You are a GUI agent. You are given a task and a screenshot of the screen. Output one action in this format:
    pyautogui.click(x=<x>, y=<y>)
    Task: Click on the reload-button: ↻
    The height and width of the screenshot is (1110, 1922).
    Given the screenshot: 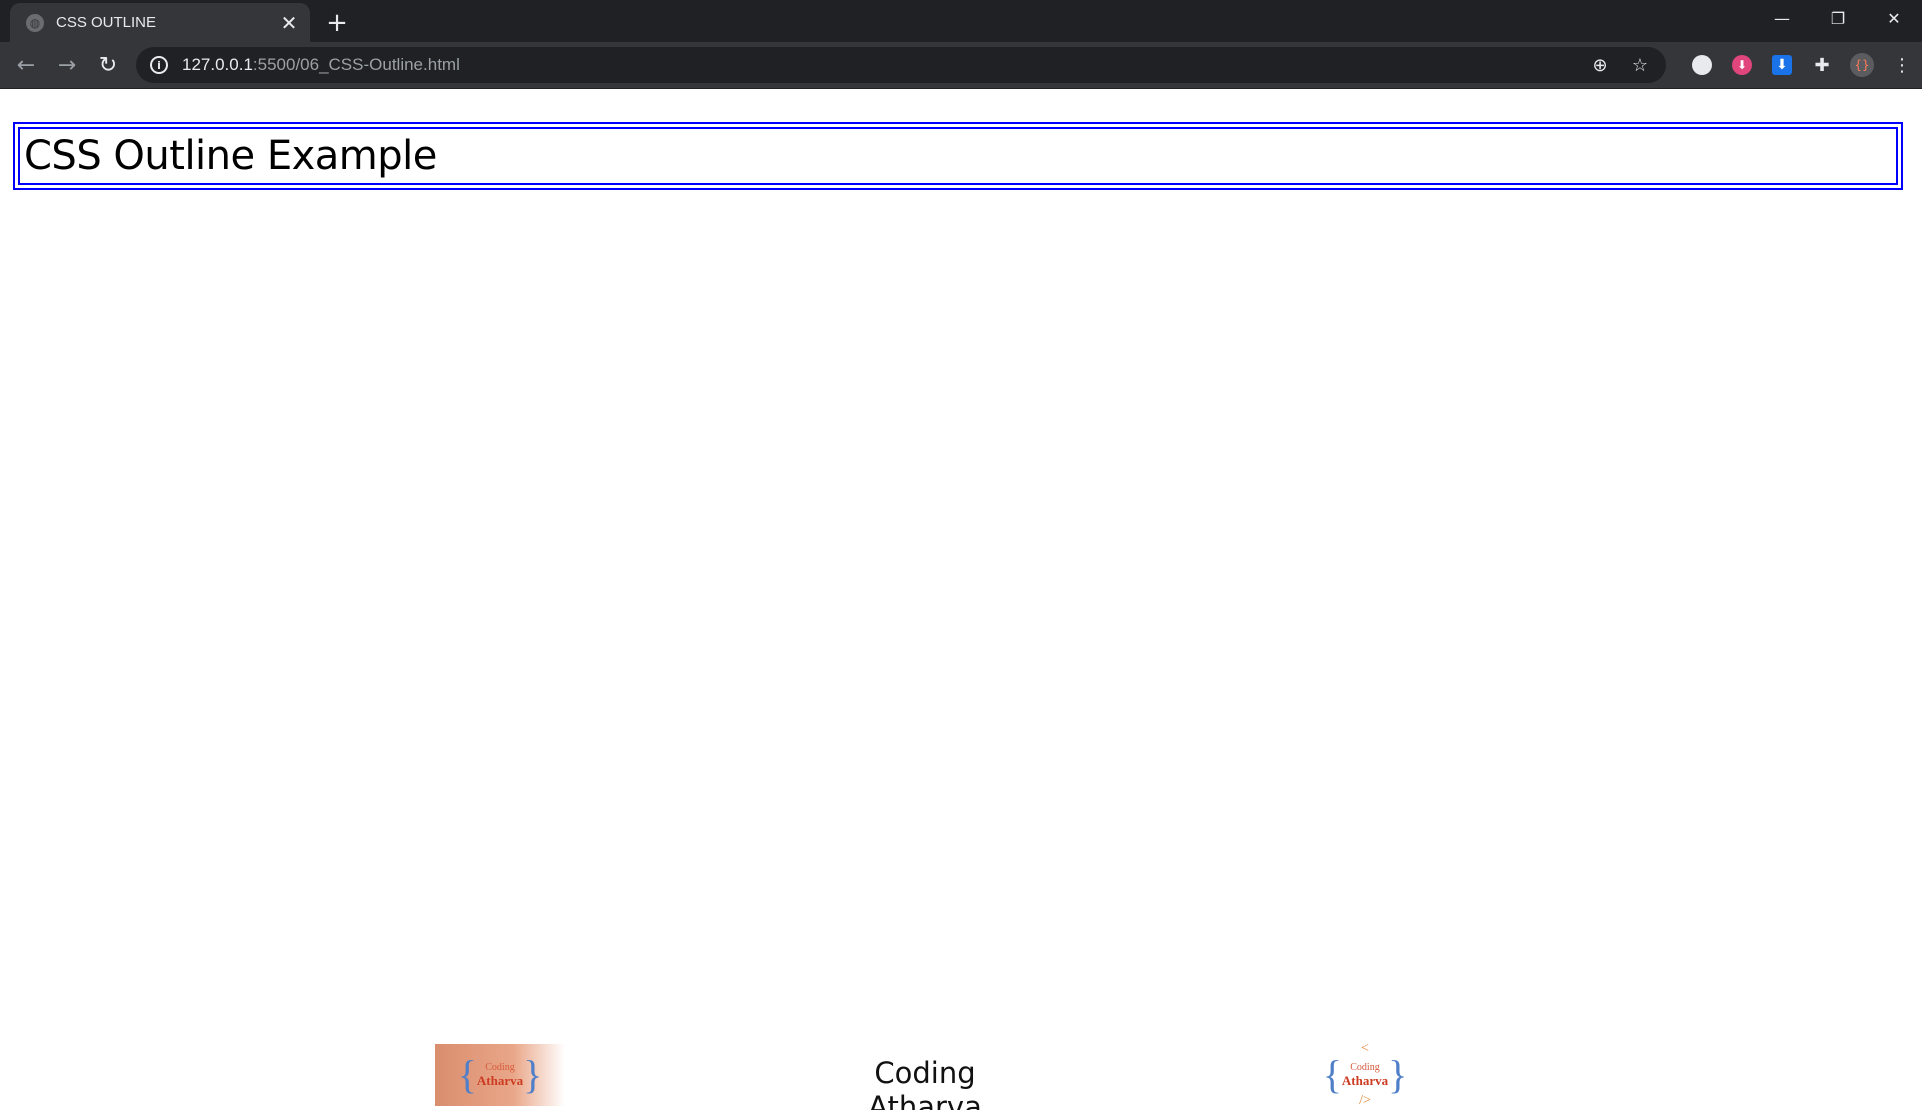 What is the action you would take?
    pyautogui.click(x=108, y=65)
    